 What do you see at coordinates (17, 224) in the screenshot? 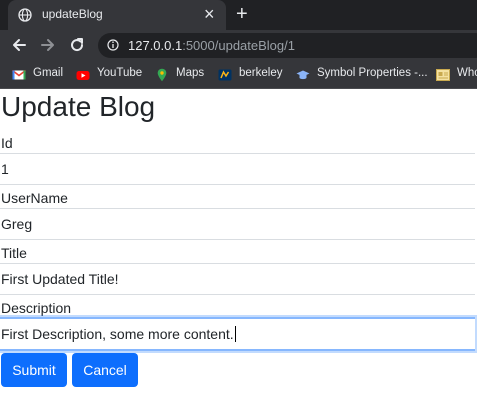
I see `username-value: Greg` at bounding box center [17, 224].